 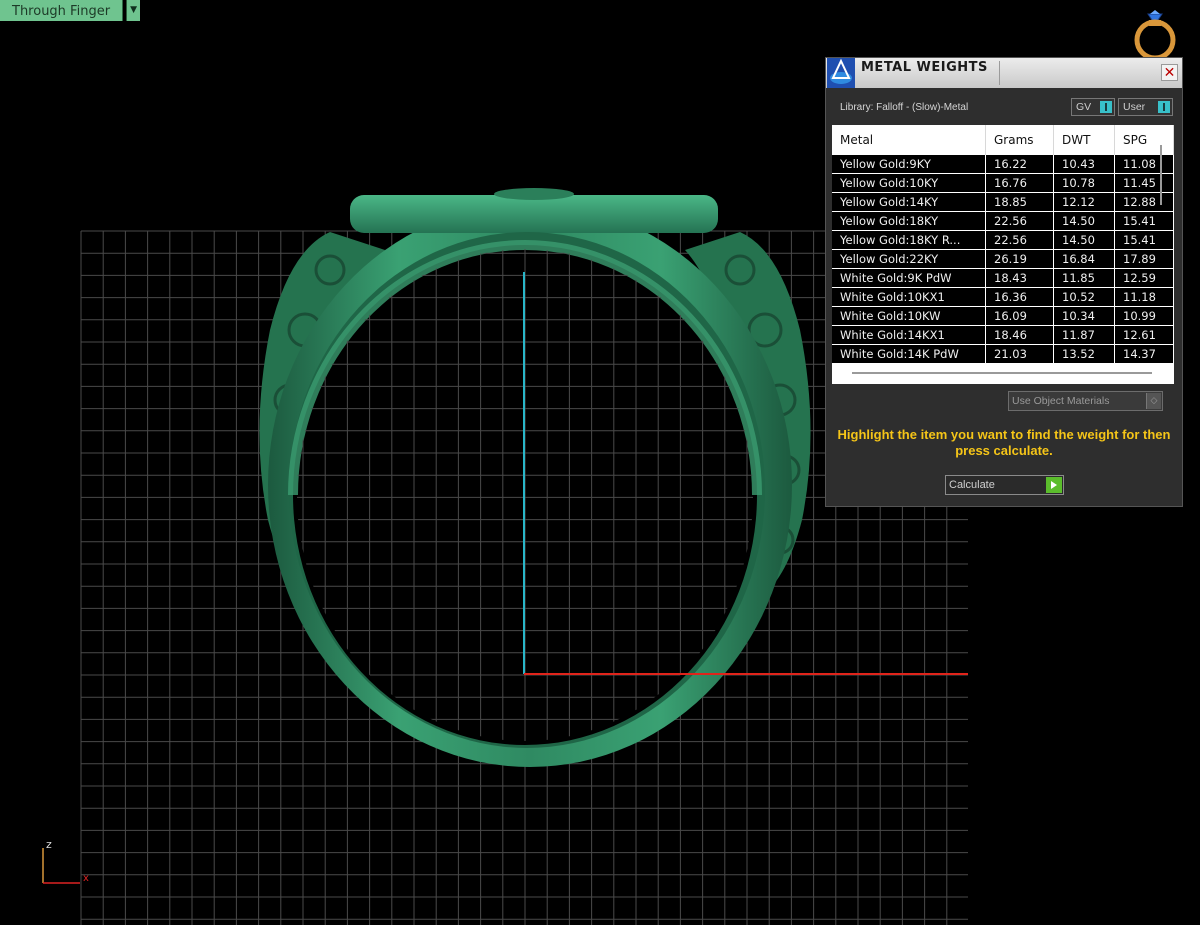 What do you see at coordinates (1084, 278) in the screenshot?
I see `cell-dwt: 11.85` at bounding box center [1084, 278].